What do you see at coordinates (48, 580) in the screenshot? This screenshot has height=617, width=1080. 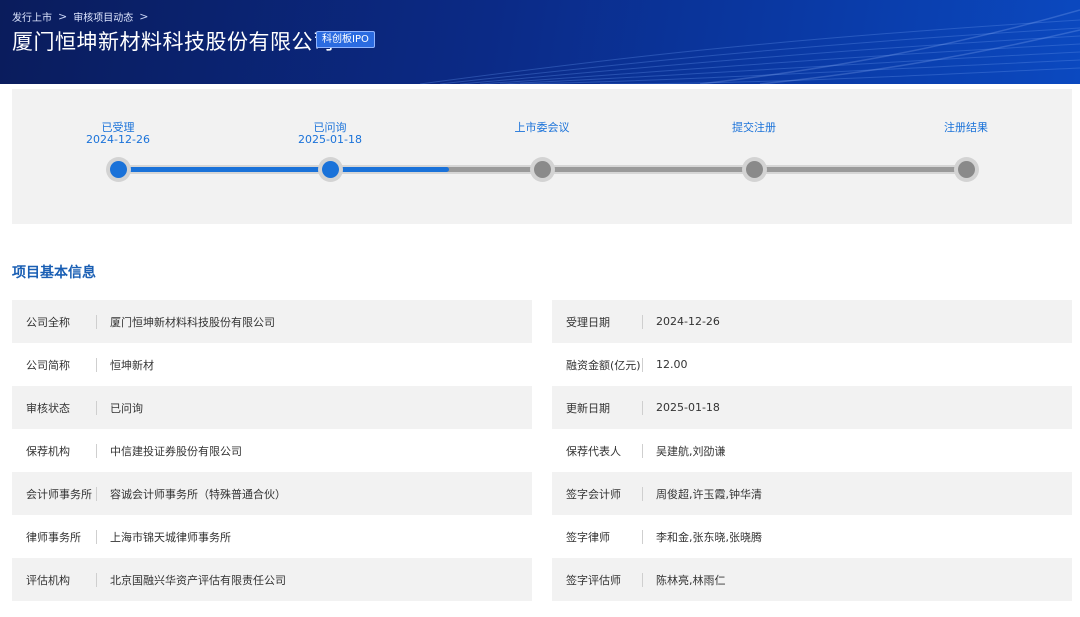 I see `info-key: 评估机构` at bounding box center [48, 580].